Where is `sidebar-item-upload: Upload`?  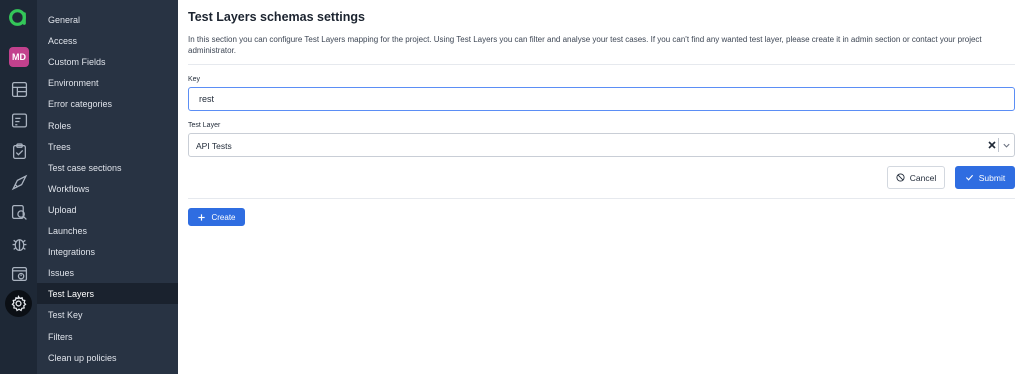 sidebar-item-upload: Upload is located at coordinates (107, 209).